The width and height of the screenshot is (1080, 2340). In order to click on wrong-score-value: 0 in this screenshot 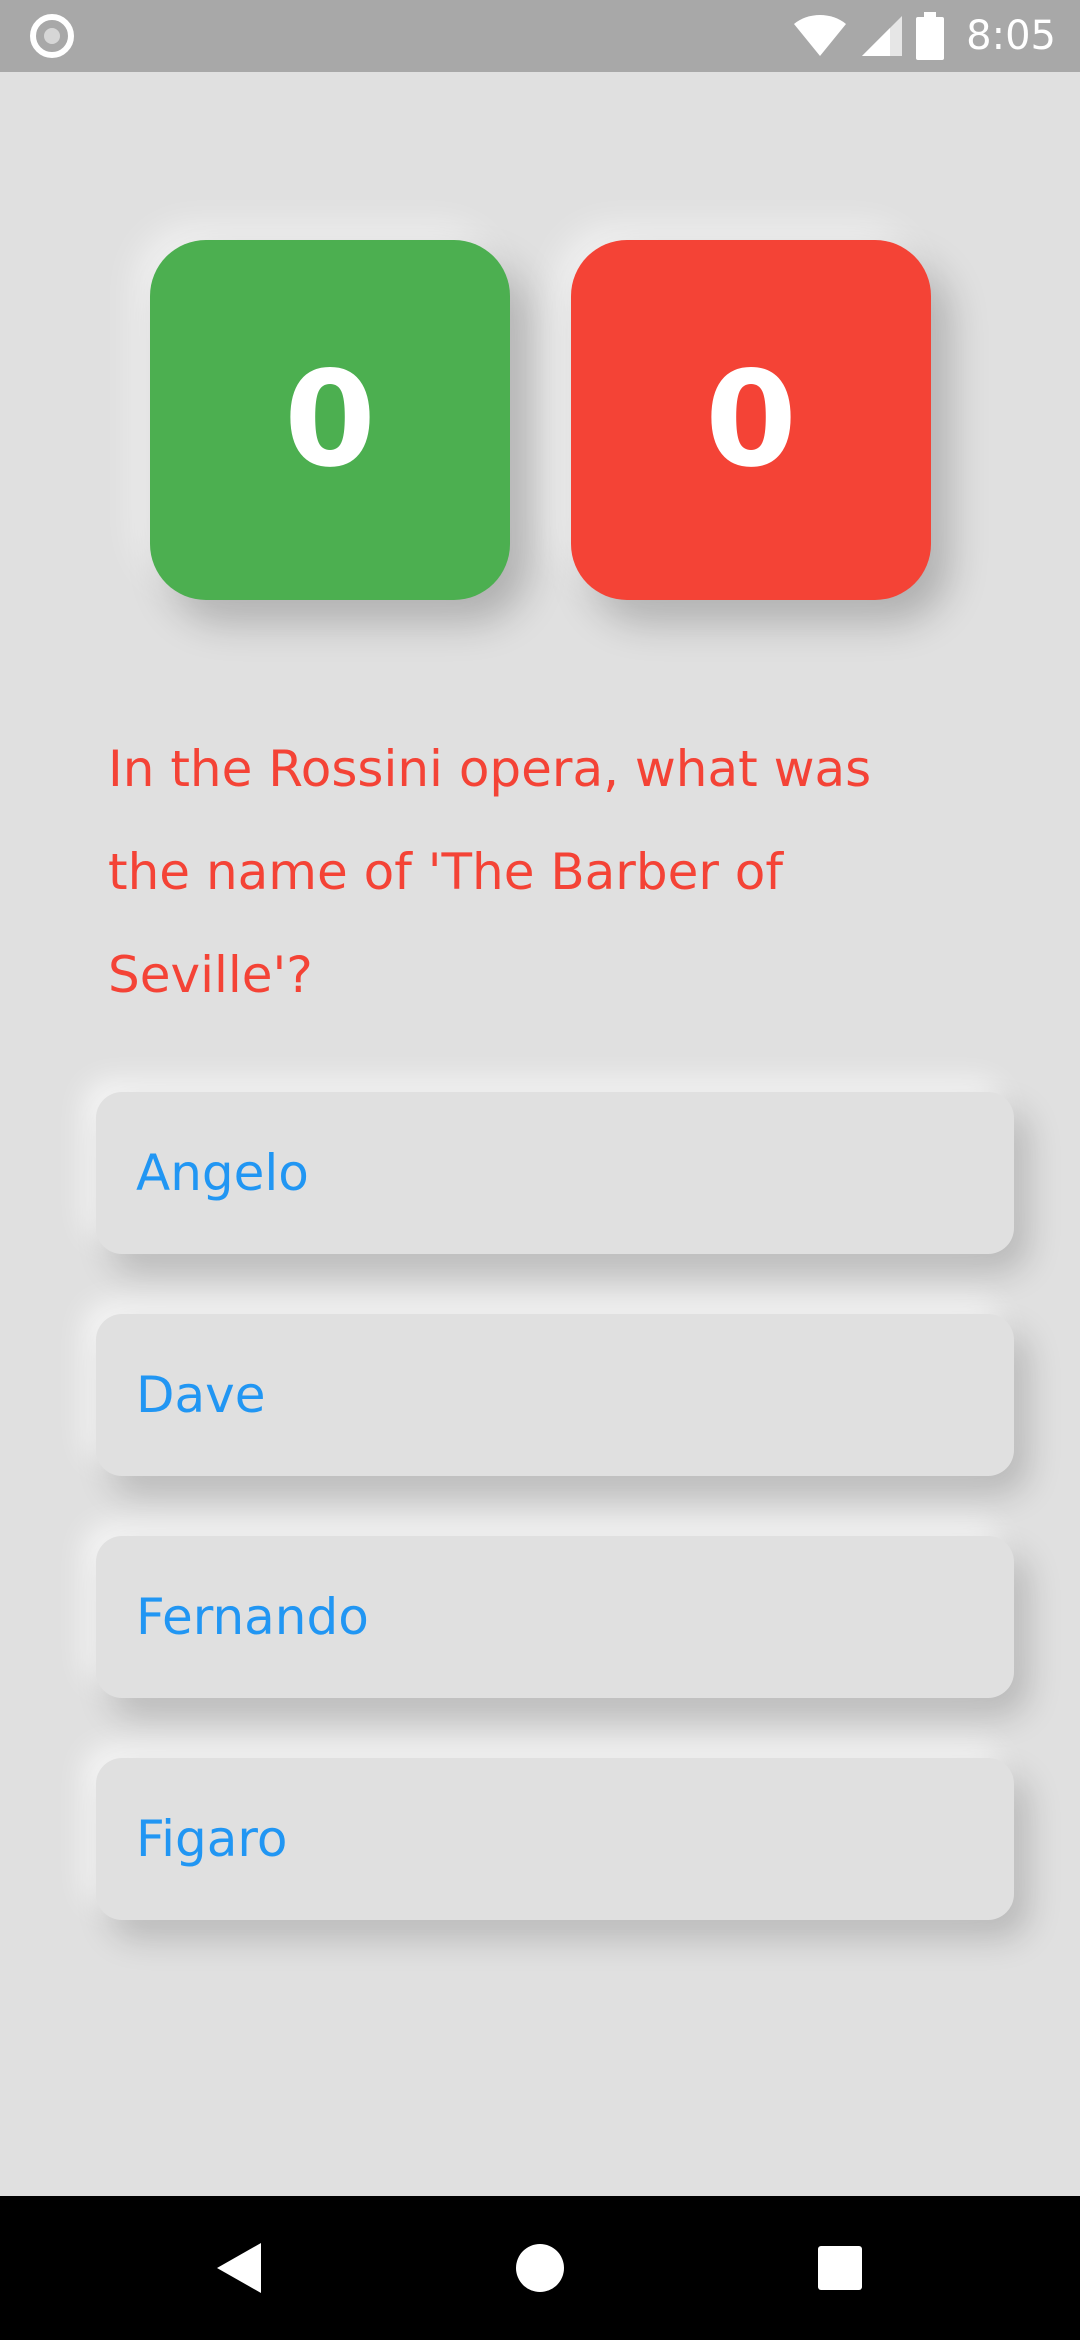, I will do `click(751, 420)`.